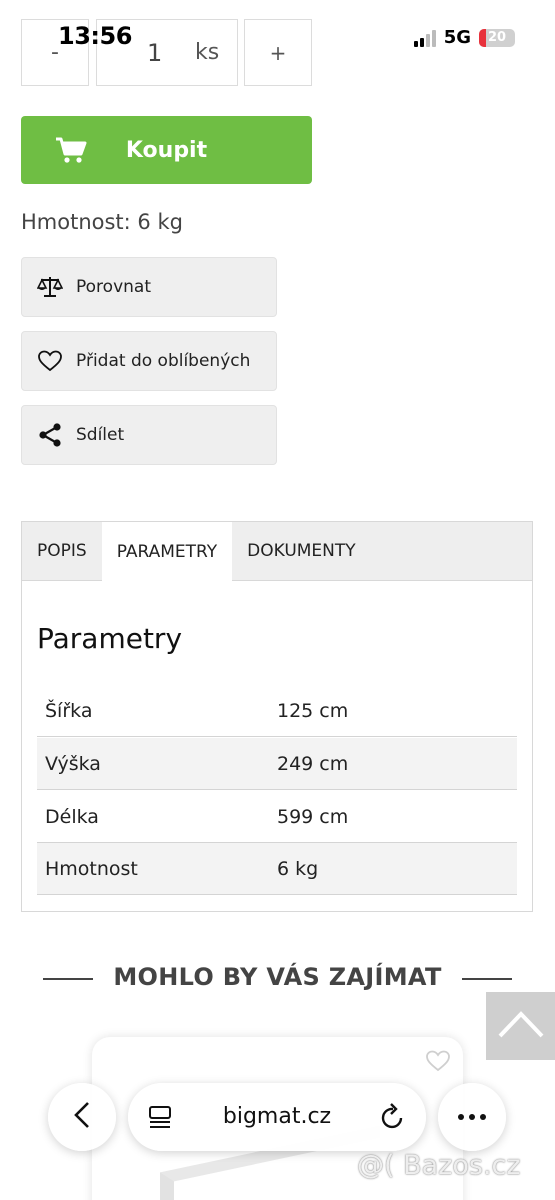 The image size is (555, 1200). What do you see at coordinates (424, 38) in the screenshot?
I see `cellular-signal-icon` at bounding box center [424, 38].